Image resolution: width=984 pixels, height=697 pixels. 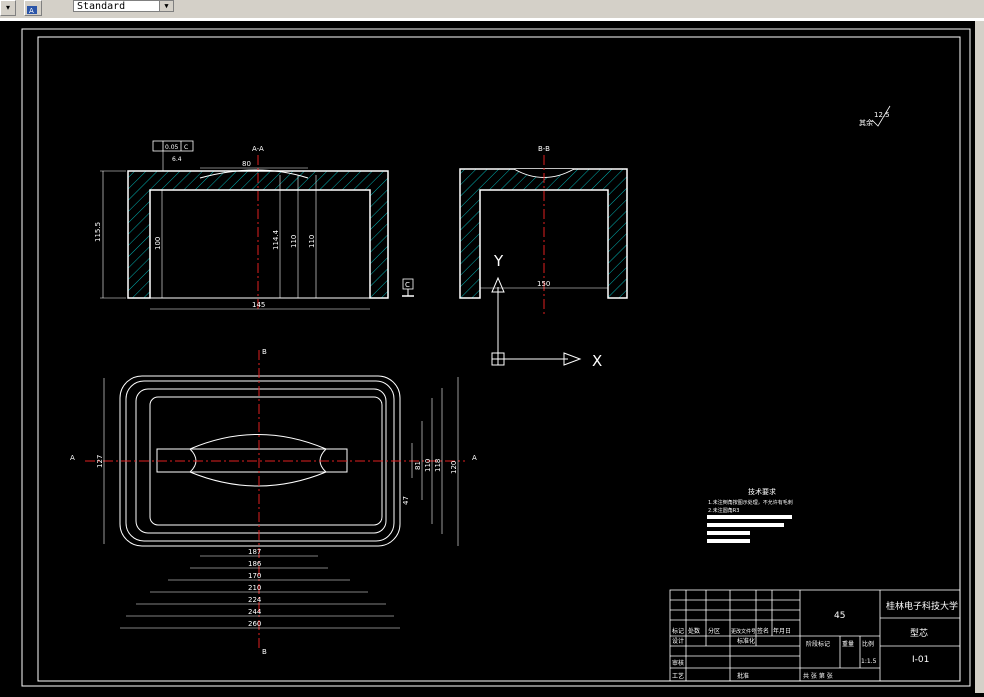 I want to click on tb-cell-stage: 阶段标记, so click(x=818, y=644).